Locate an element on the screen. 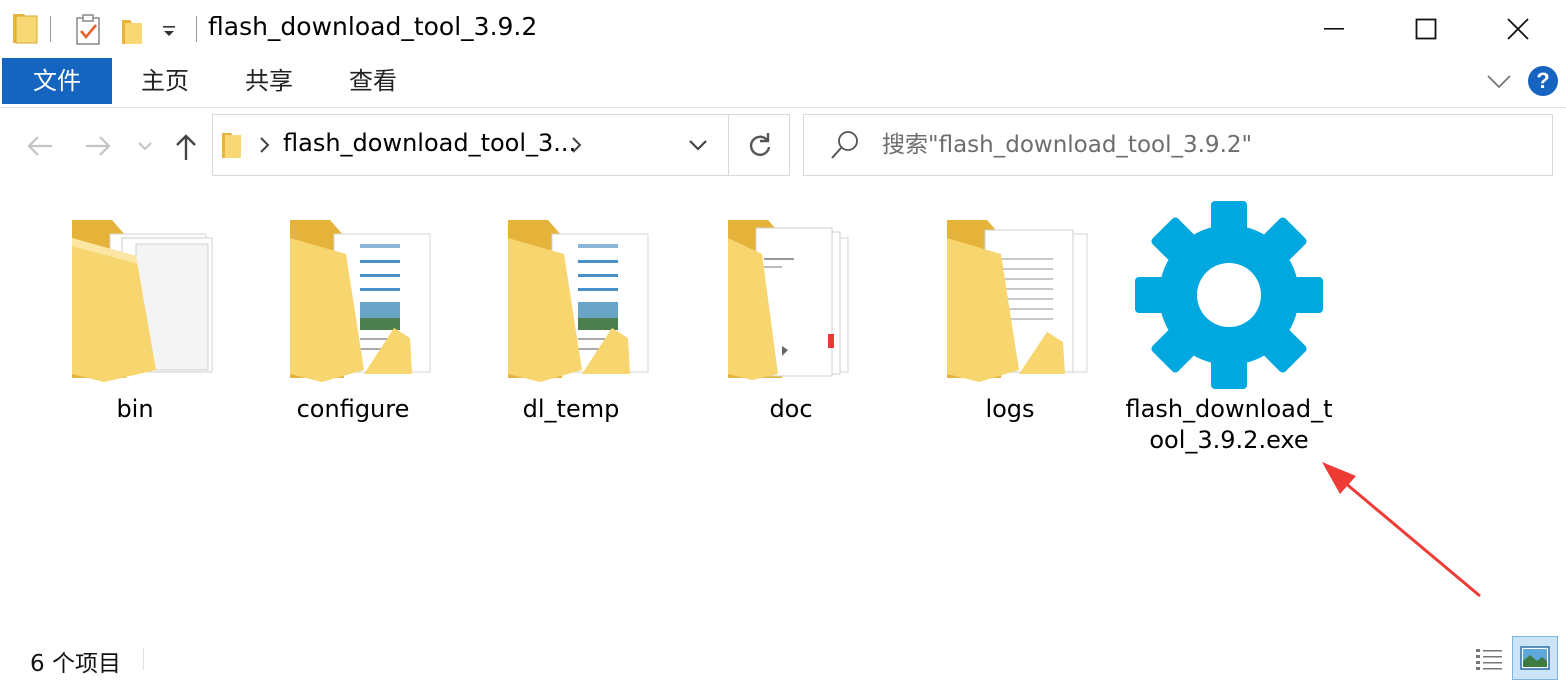 This screenshot has width=1566, height=683. address-divider is located at coordinates (728, 145).